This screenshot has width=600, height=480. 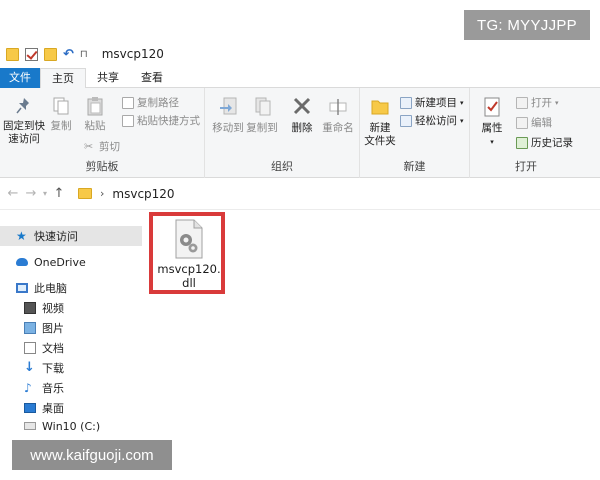 What do you see at coordinates (492, 107) in the screenshot?
I see `properties-icon` at bounding box center [492, 107].